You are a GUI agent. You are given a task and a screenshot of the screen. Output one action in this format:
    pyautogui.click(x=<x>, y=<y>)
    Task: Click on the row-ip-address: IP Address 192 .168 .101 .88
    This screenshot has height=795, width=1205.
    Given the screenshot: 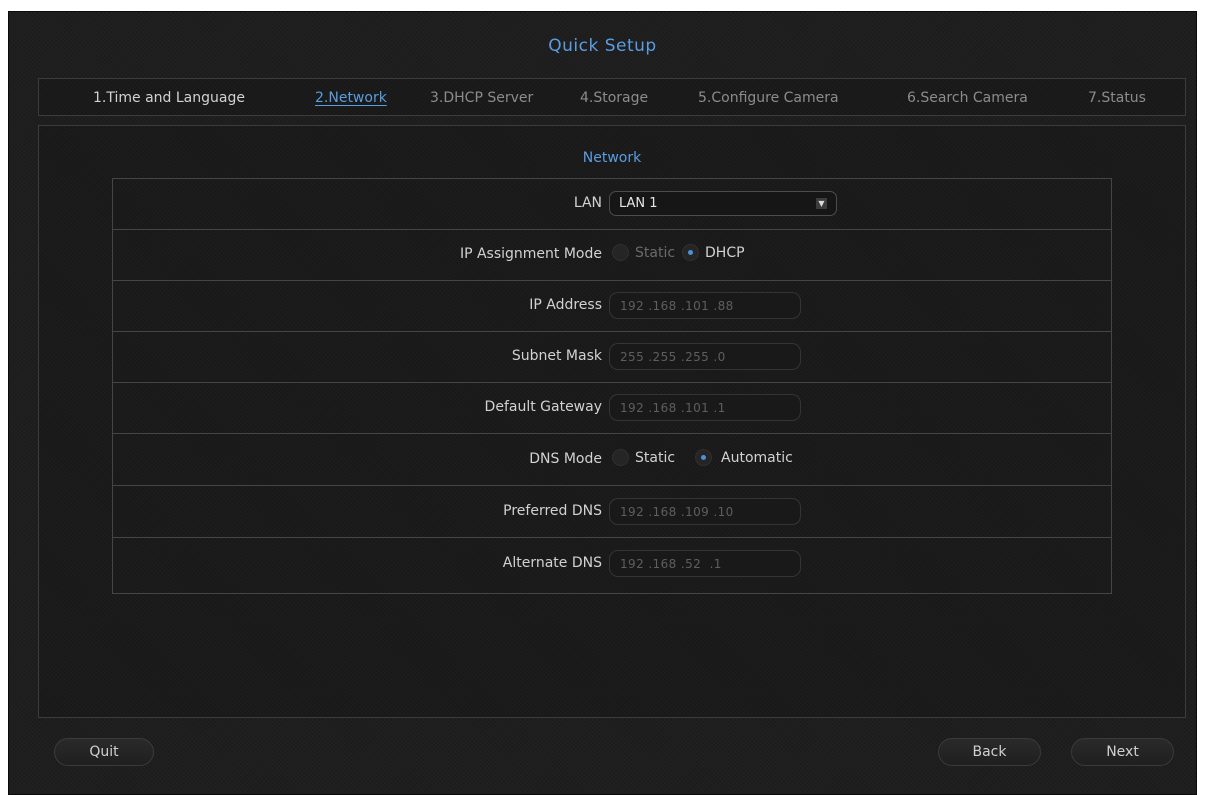 What is the action you would take?
    pyautogui.click(x=612, y=306)
    